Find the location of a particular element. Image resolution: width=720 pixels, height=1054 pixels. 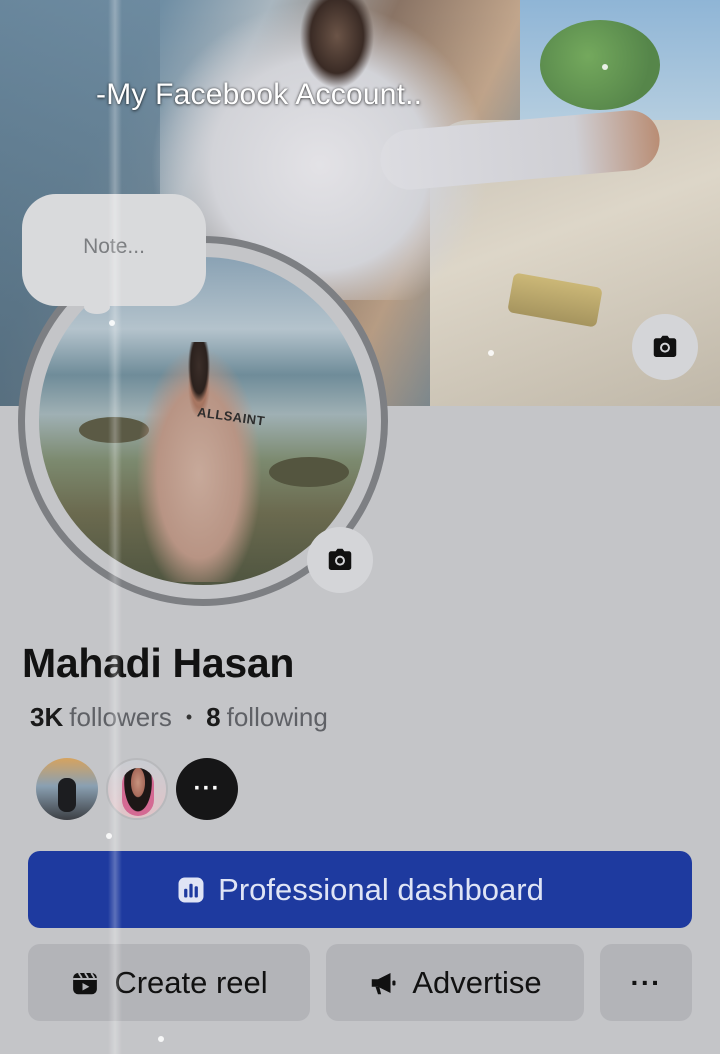

profile-stats: 3K followers • 8 following is located at coordinates (179, 717).